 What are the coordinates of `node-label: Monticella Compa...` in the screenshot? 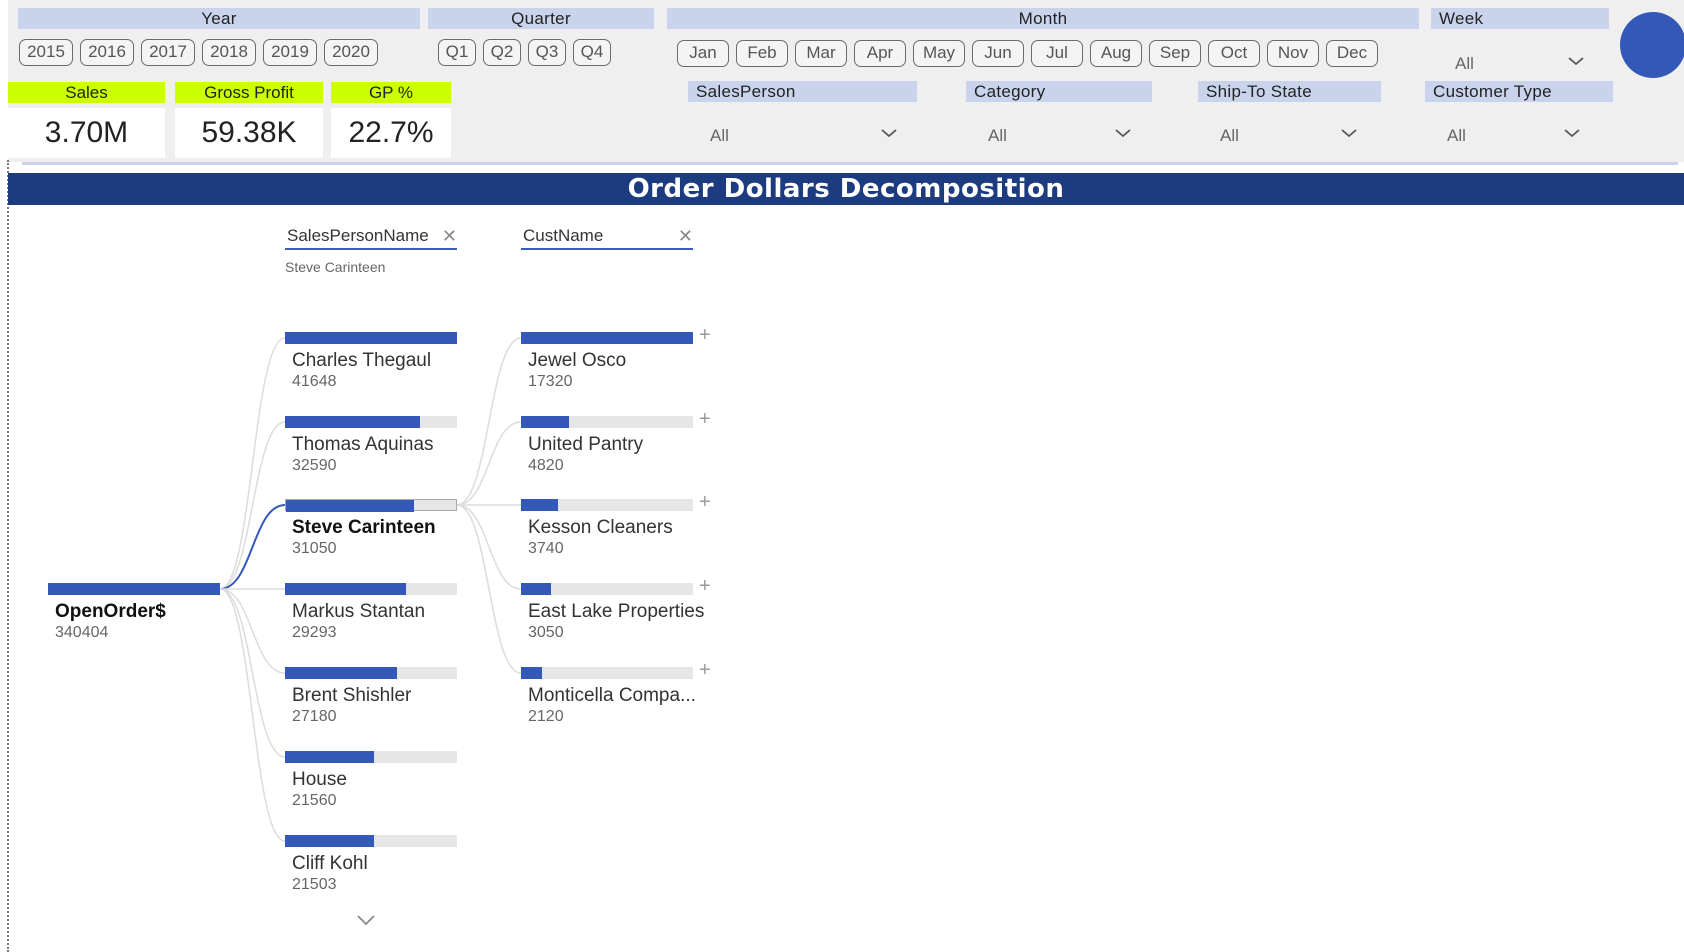 It's located at (612, 695).